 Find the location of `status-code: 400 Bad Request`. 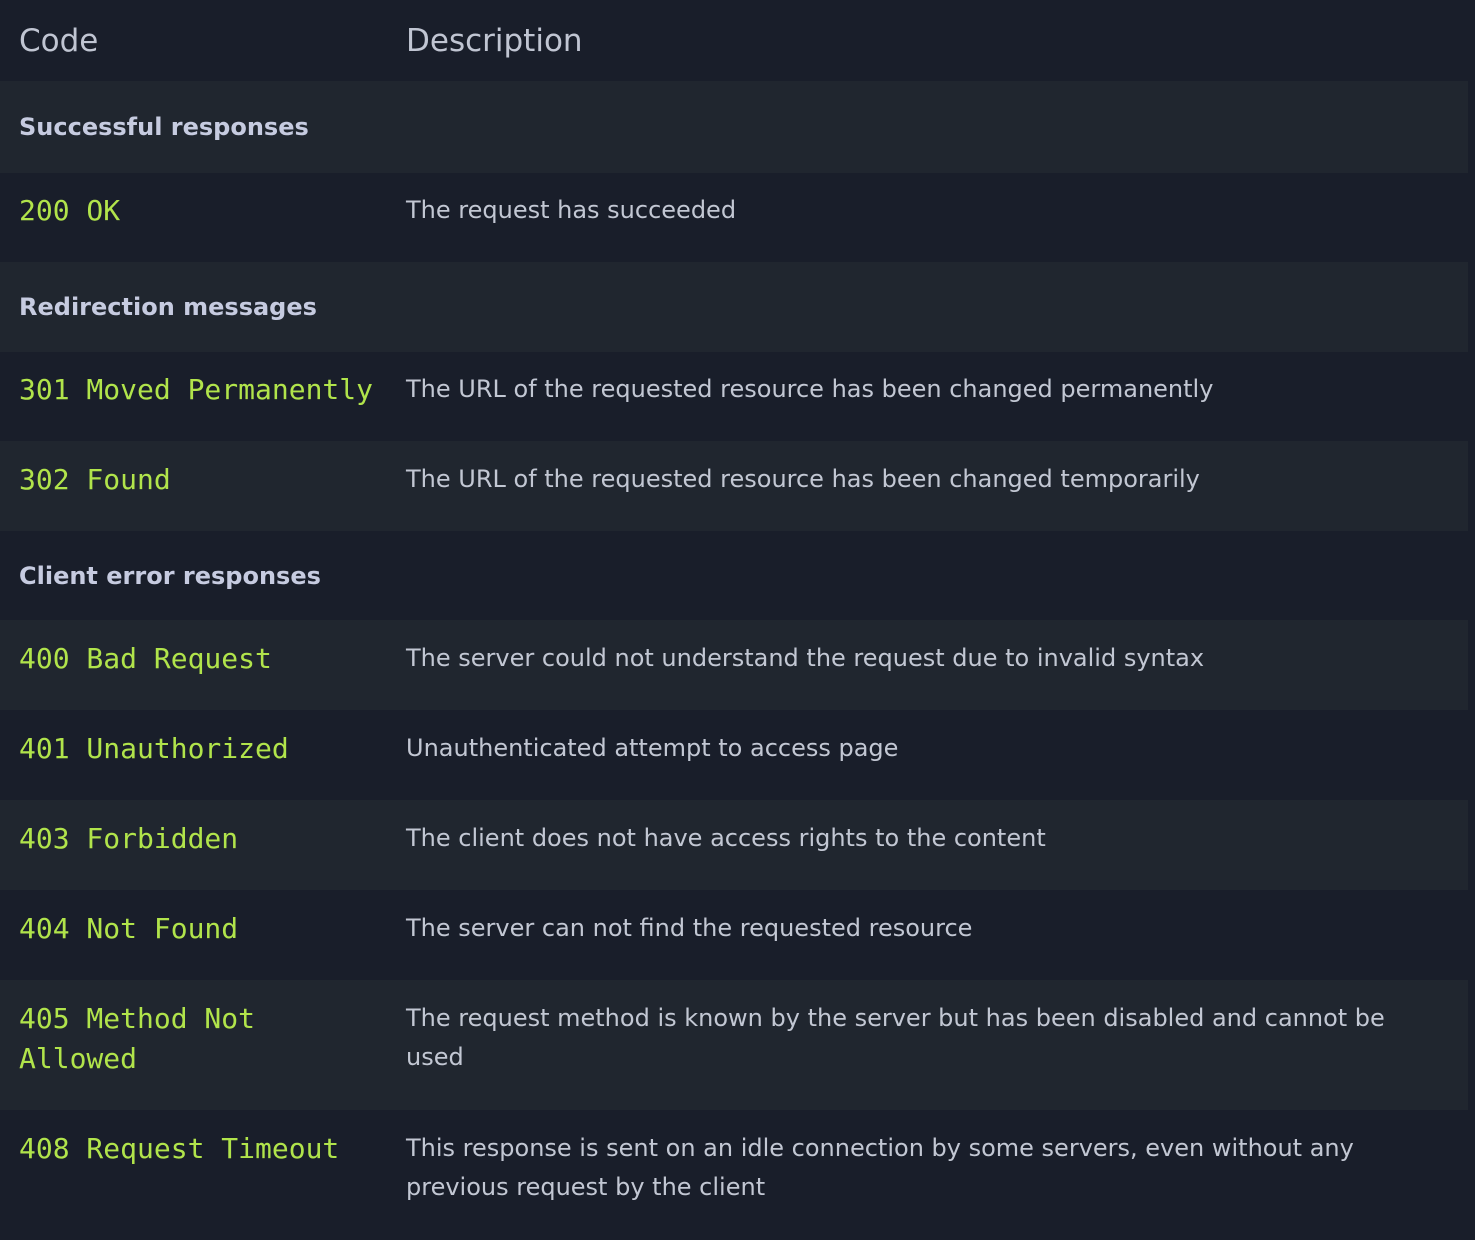

status-code: 400 Bad Request is located at coordinates (145, 658).